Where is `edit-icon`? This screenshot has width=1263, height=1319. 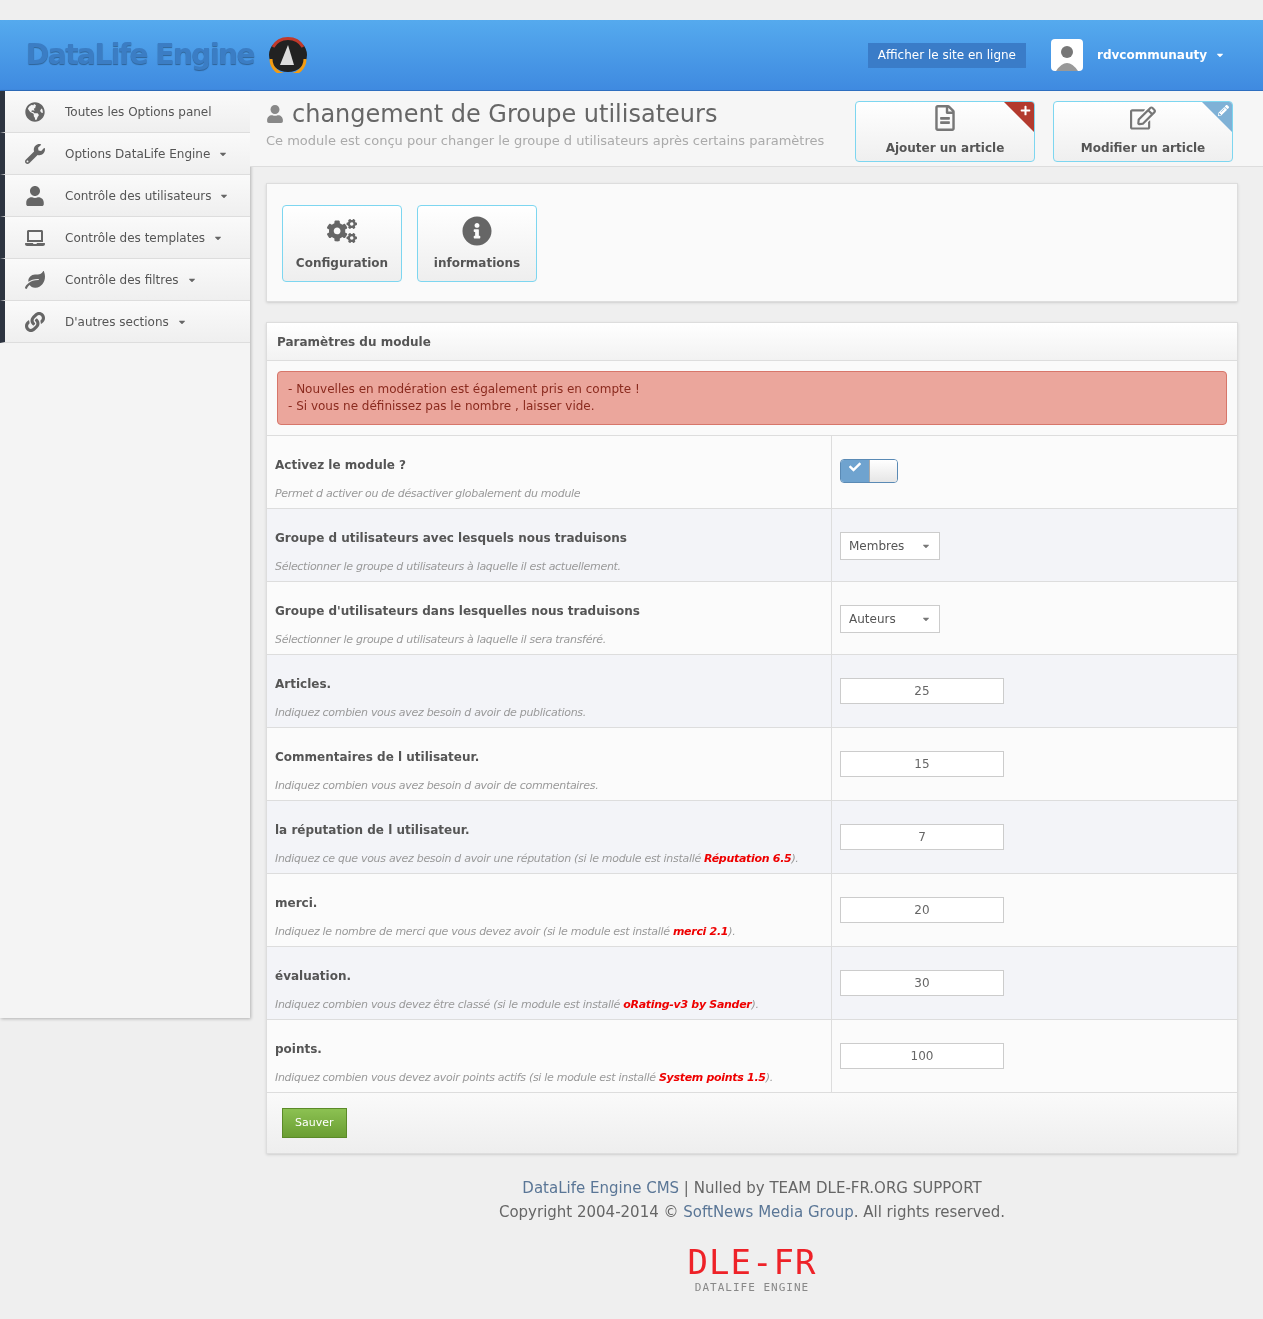 edit-icon is located at coordinates (1143, 118).